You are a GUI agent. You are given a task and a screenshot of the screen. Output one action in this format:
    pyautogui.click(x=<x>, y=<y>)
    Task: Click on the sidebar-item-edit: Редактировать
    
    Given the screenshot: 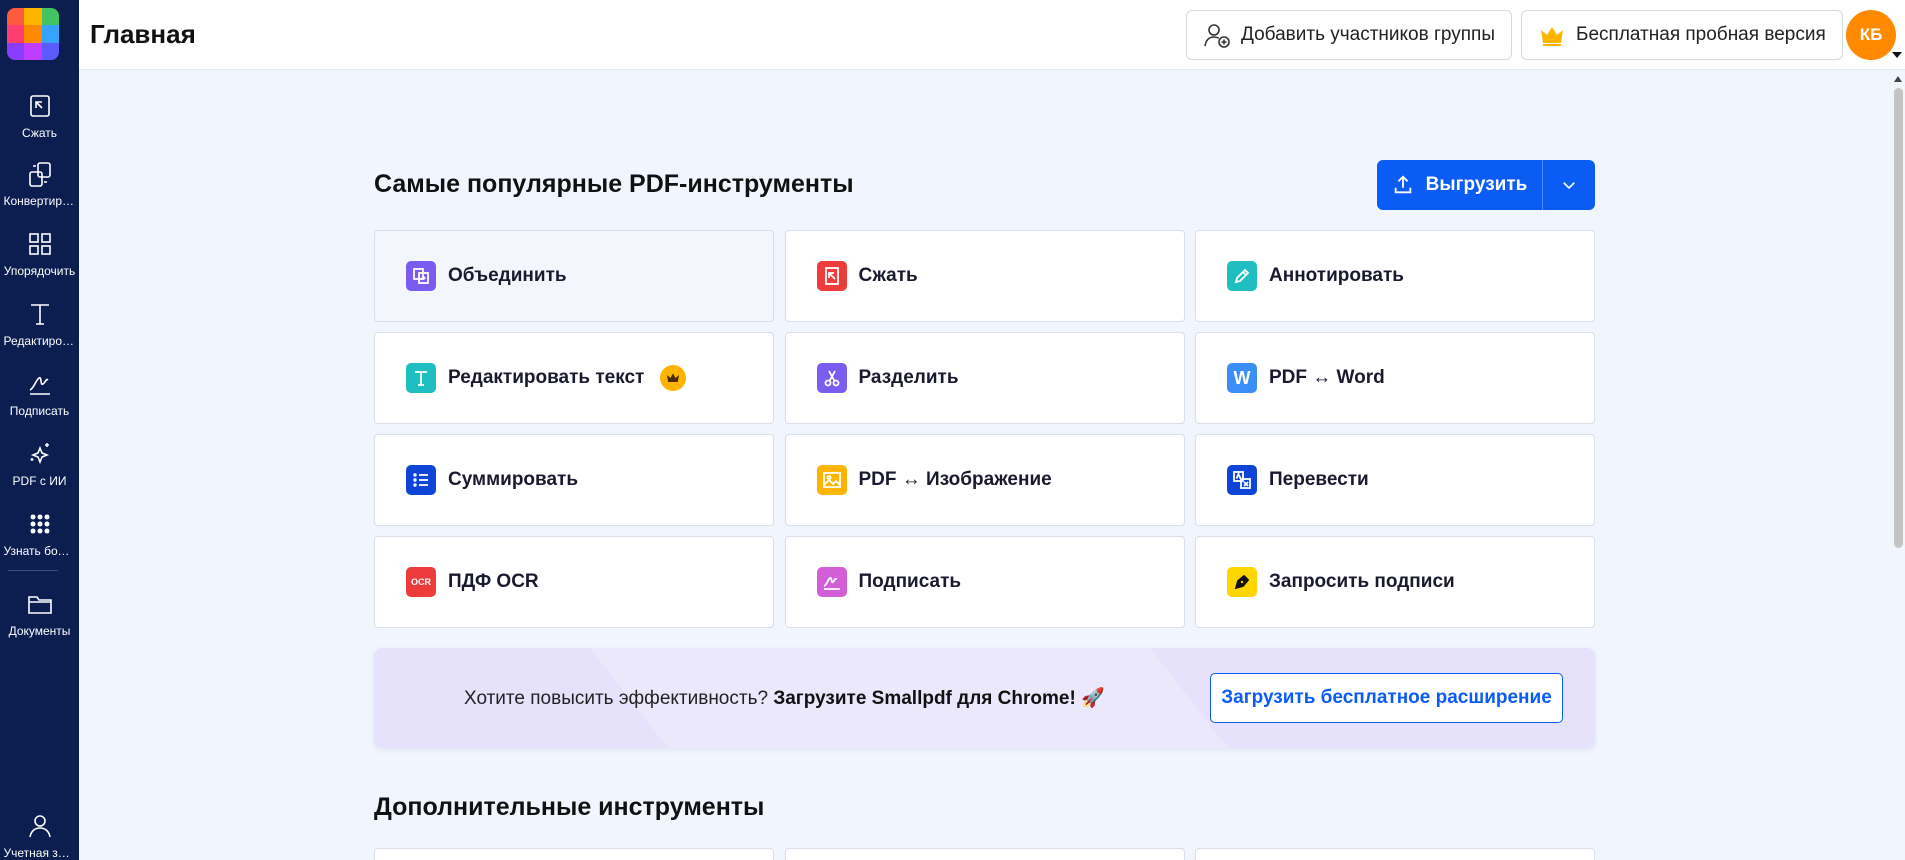 What is the action you would take?
    pyautogui.click(x=39, y=324)
    